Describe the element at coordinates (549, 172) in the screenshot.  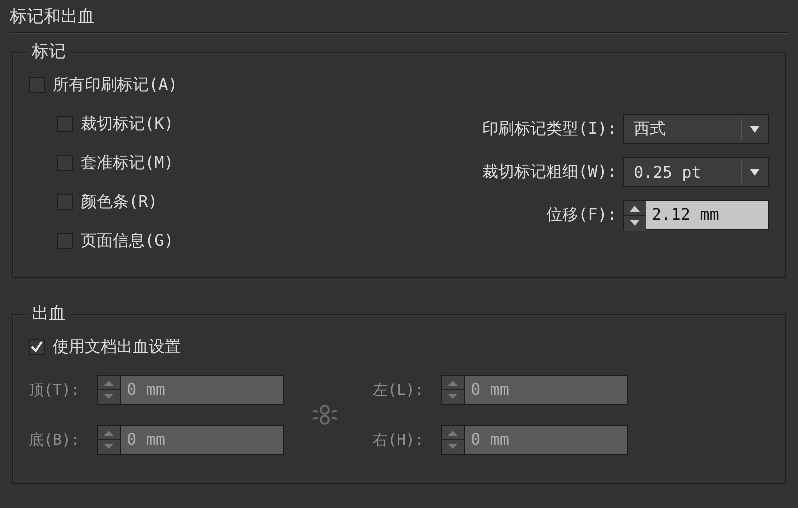
I see `field-label: 裁切标记粗细(W):` at that location.